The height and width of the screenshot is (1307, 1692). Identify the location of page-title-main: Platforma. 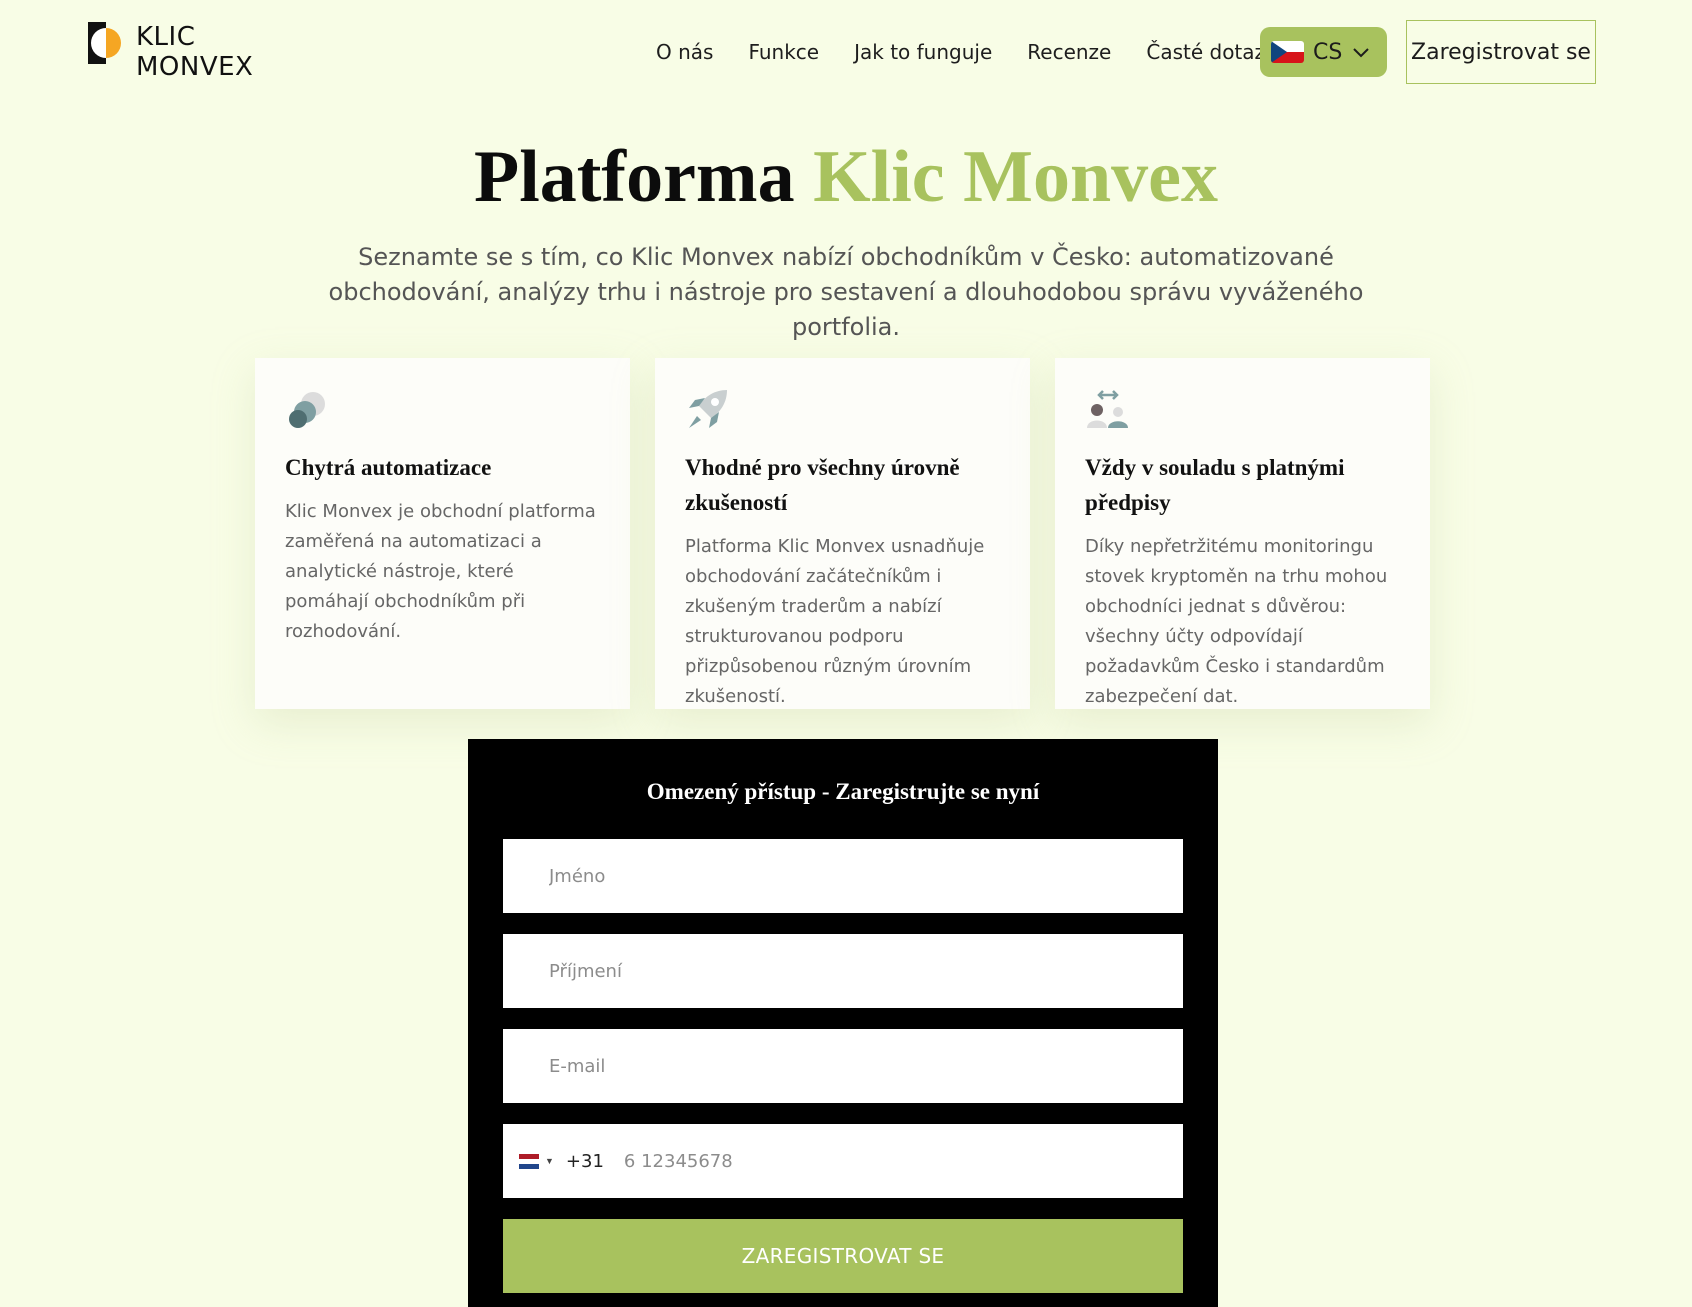
(634, 177).